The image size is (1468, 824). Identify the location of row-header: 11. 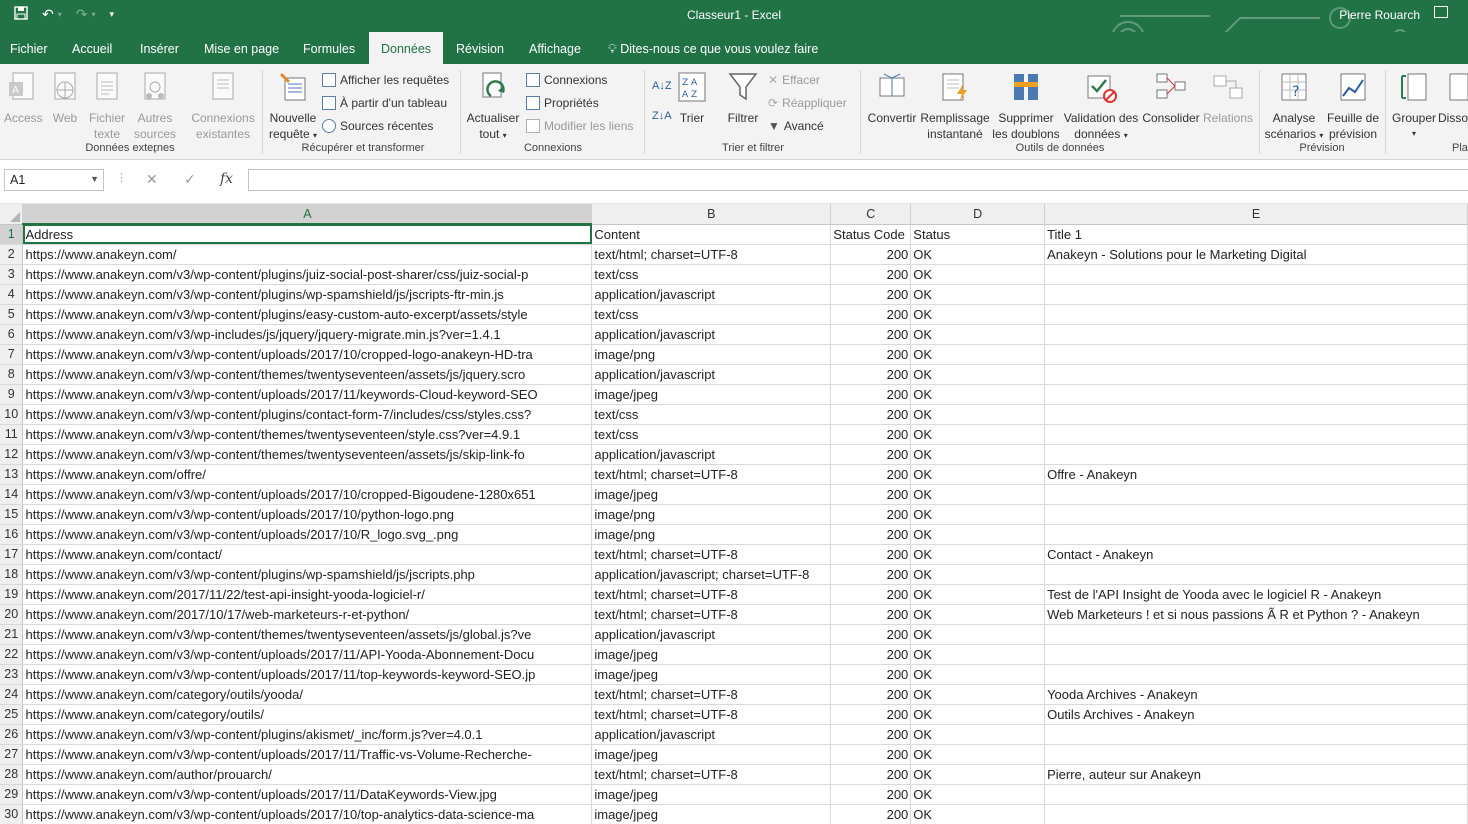
(12, 434).